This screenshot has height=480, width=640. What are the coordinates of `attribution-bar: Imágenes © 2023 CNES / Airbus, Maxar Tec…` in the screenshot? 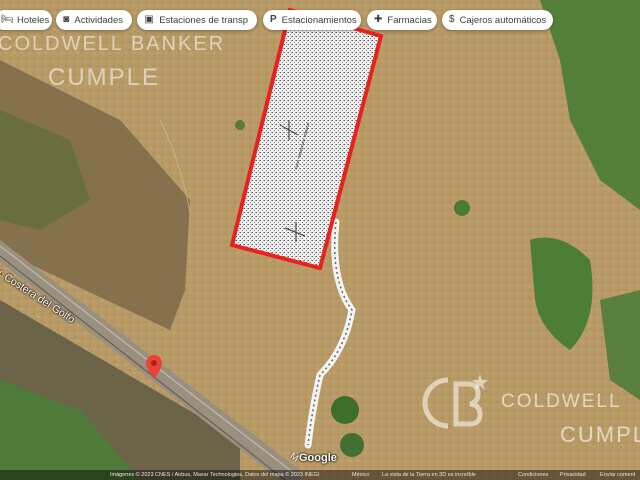 It's located at (320, 475).